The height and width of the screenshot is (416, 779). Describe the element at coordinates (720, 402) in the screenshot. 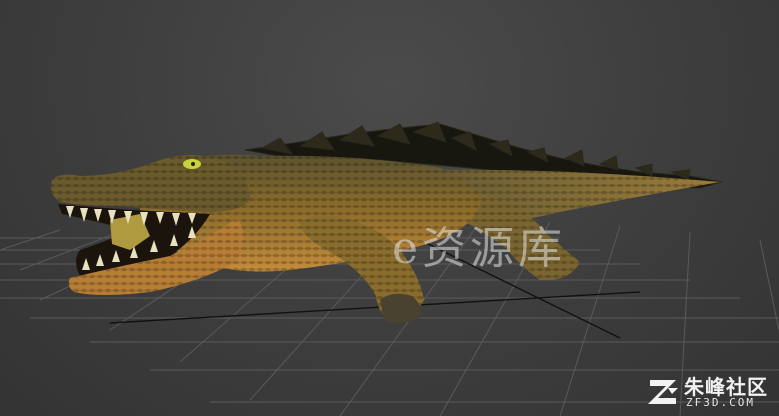

I see `brand-domain: ZF3D.COM` at that location.